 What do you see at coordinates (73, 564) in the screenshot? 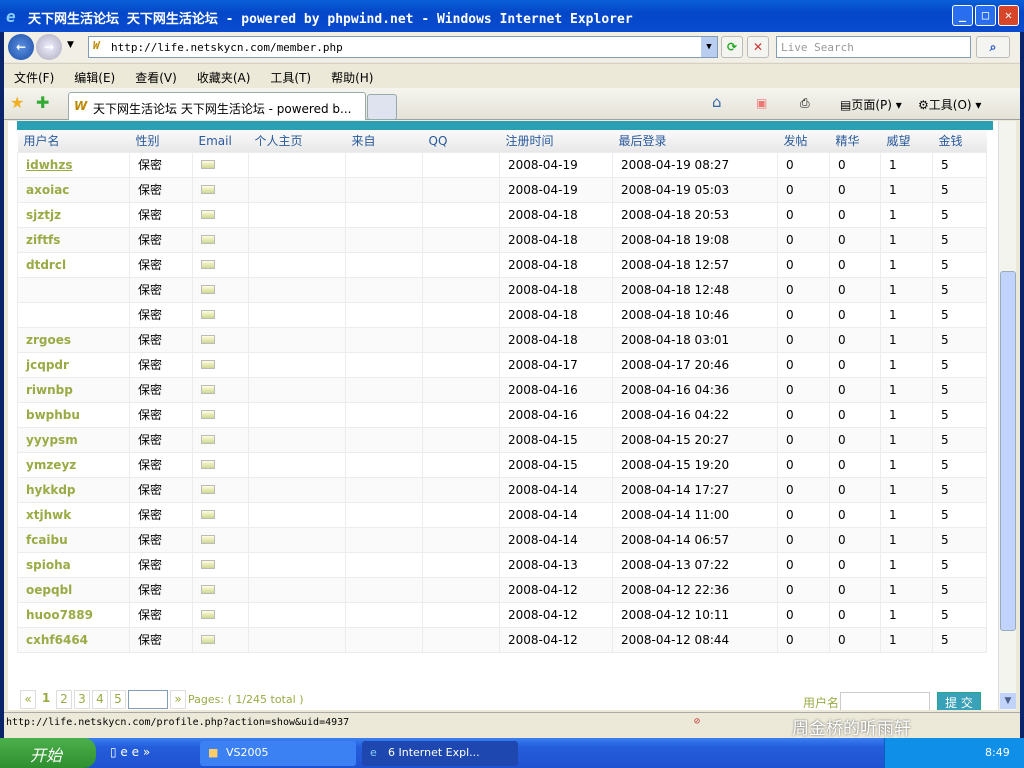
I see `cell-user: spioha` at bounding box center [73, 564].